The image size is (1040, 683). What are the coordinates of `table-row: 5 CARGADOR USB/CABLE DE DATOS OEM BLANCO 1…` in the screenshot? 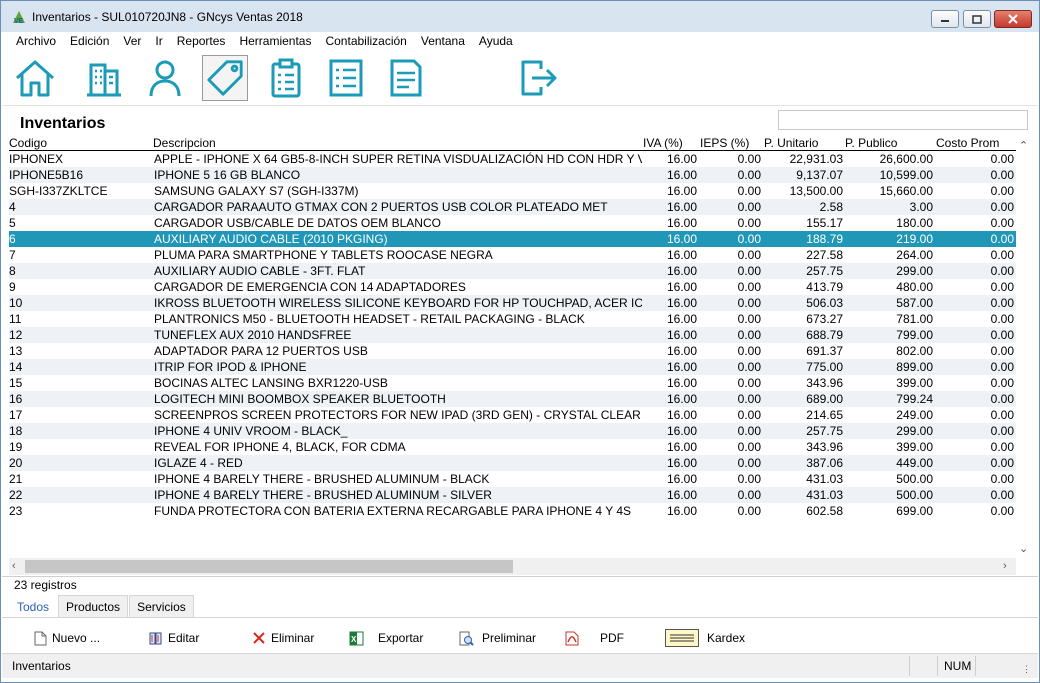 It's located at (512, 223).